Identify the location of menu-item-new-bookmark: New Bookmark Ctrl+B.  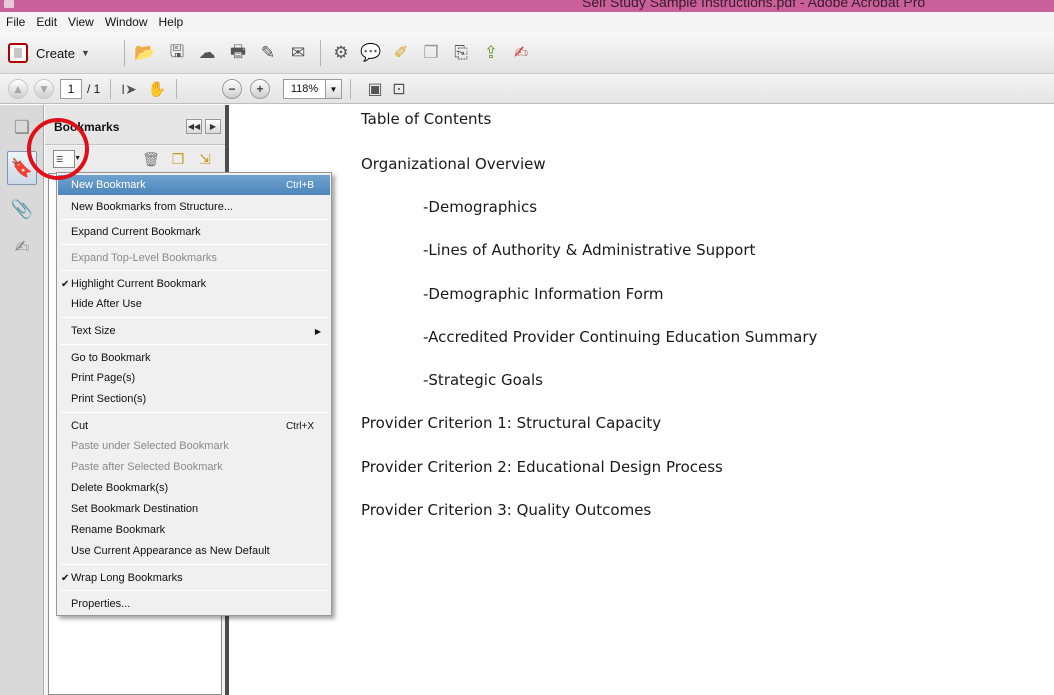
(194, 185).